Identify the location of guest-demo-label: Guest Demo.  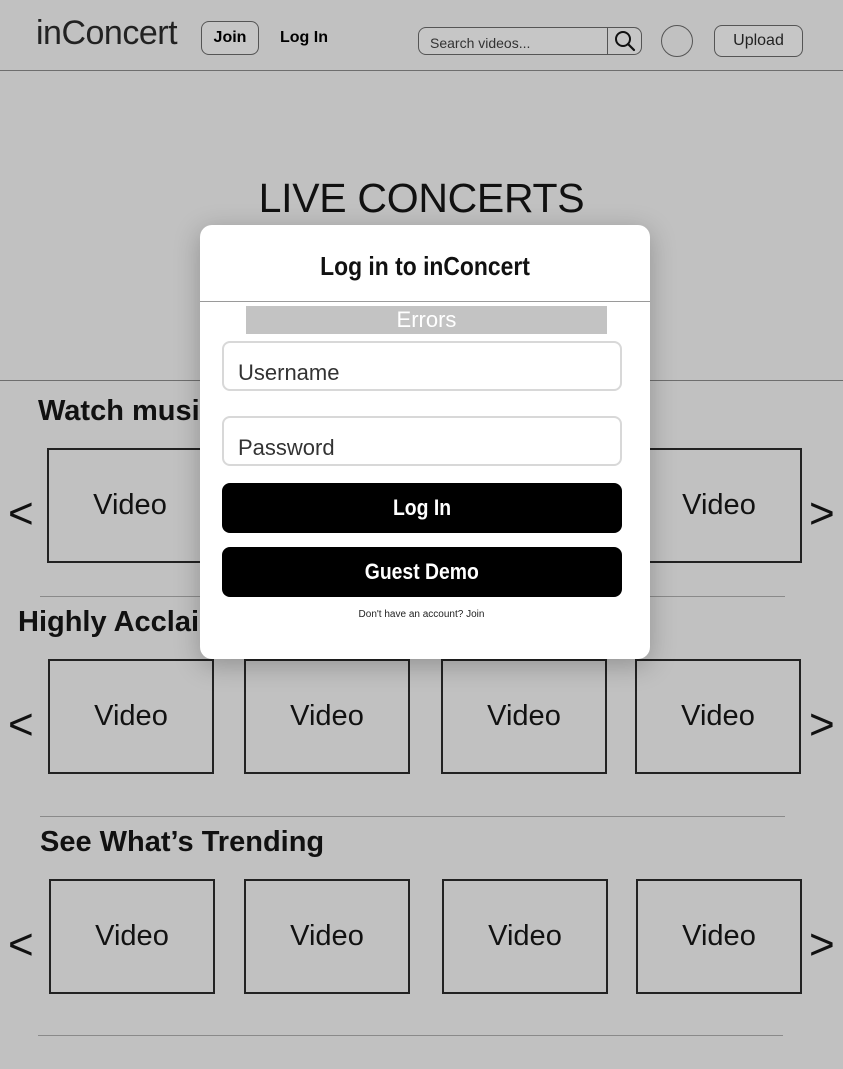
(422, 571).